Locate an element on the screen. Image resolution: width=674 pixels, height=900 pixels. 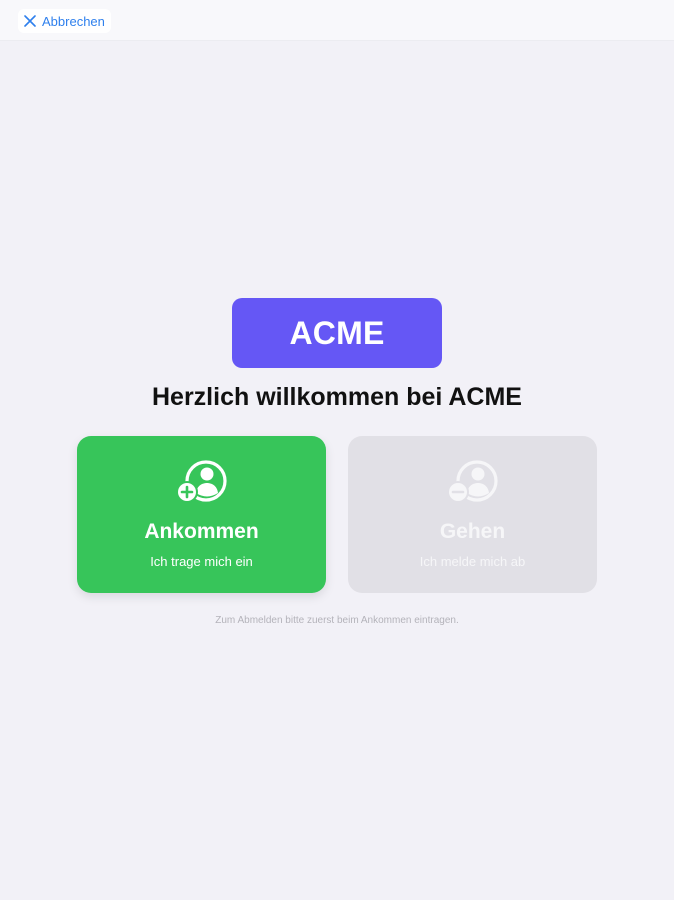
cancel-label: Abbrechen is located at coordinates (73, 21).